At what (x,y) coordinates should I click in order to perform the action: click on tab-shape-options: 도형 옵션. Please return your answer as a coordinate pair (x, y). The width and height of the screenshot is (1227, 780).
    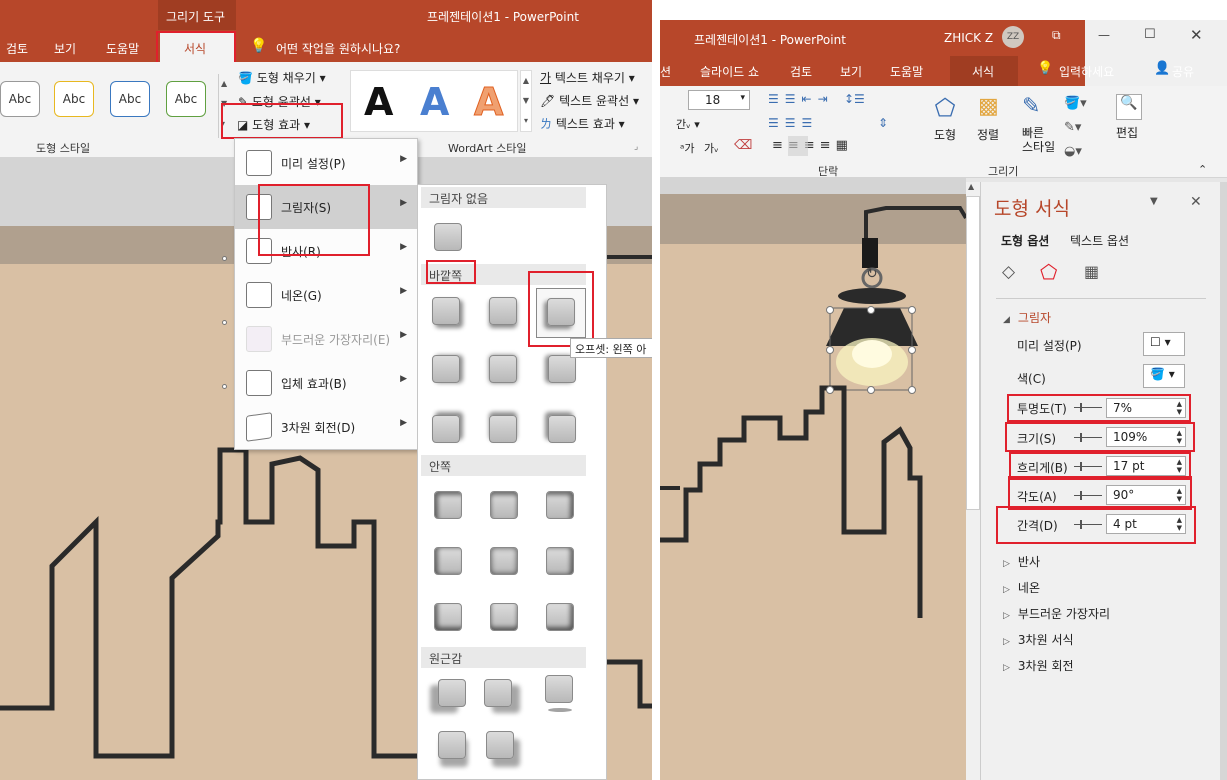
    Looking at the image, I should click on (1025, 240).